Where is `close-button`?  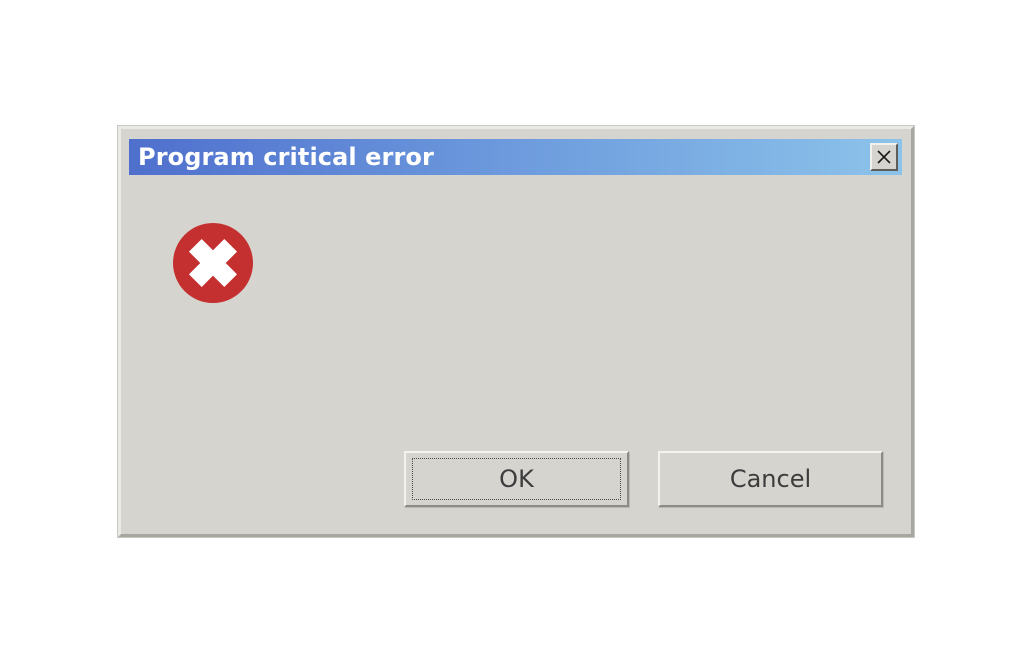 close-button is located at coordinates (884, 157).